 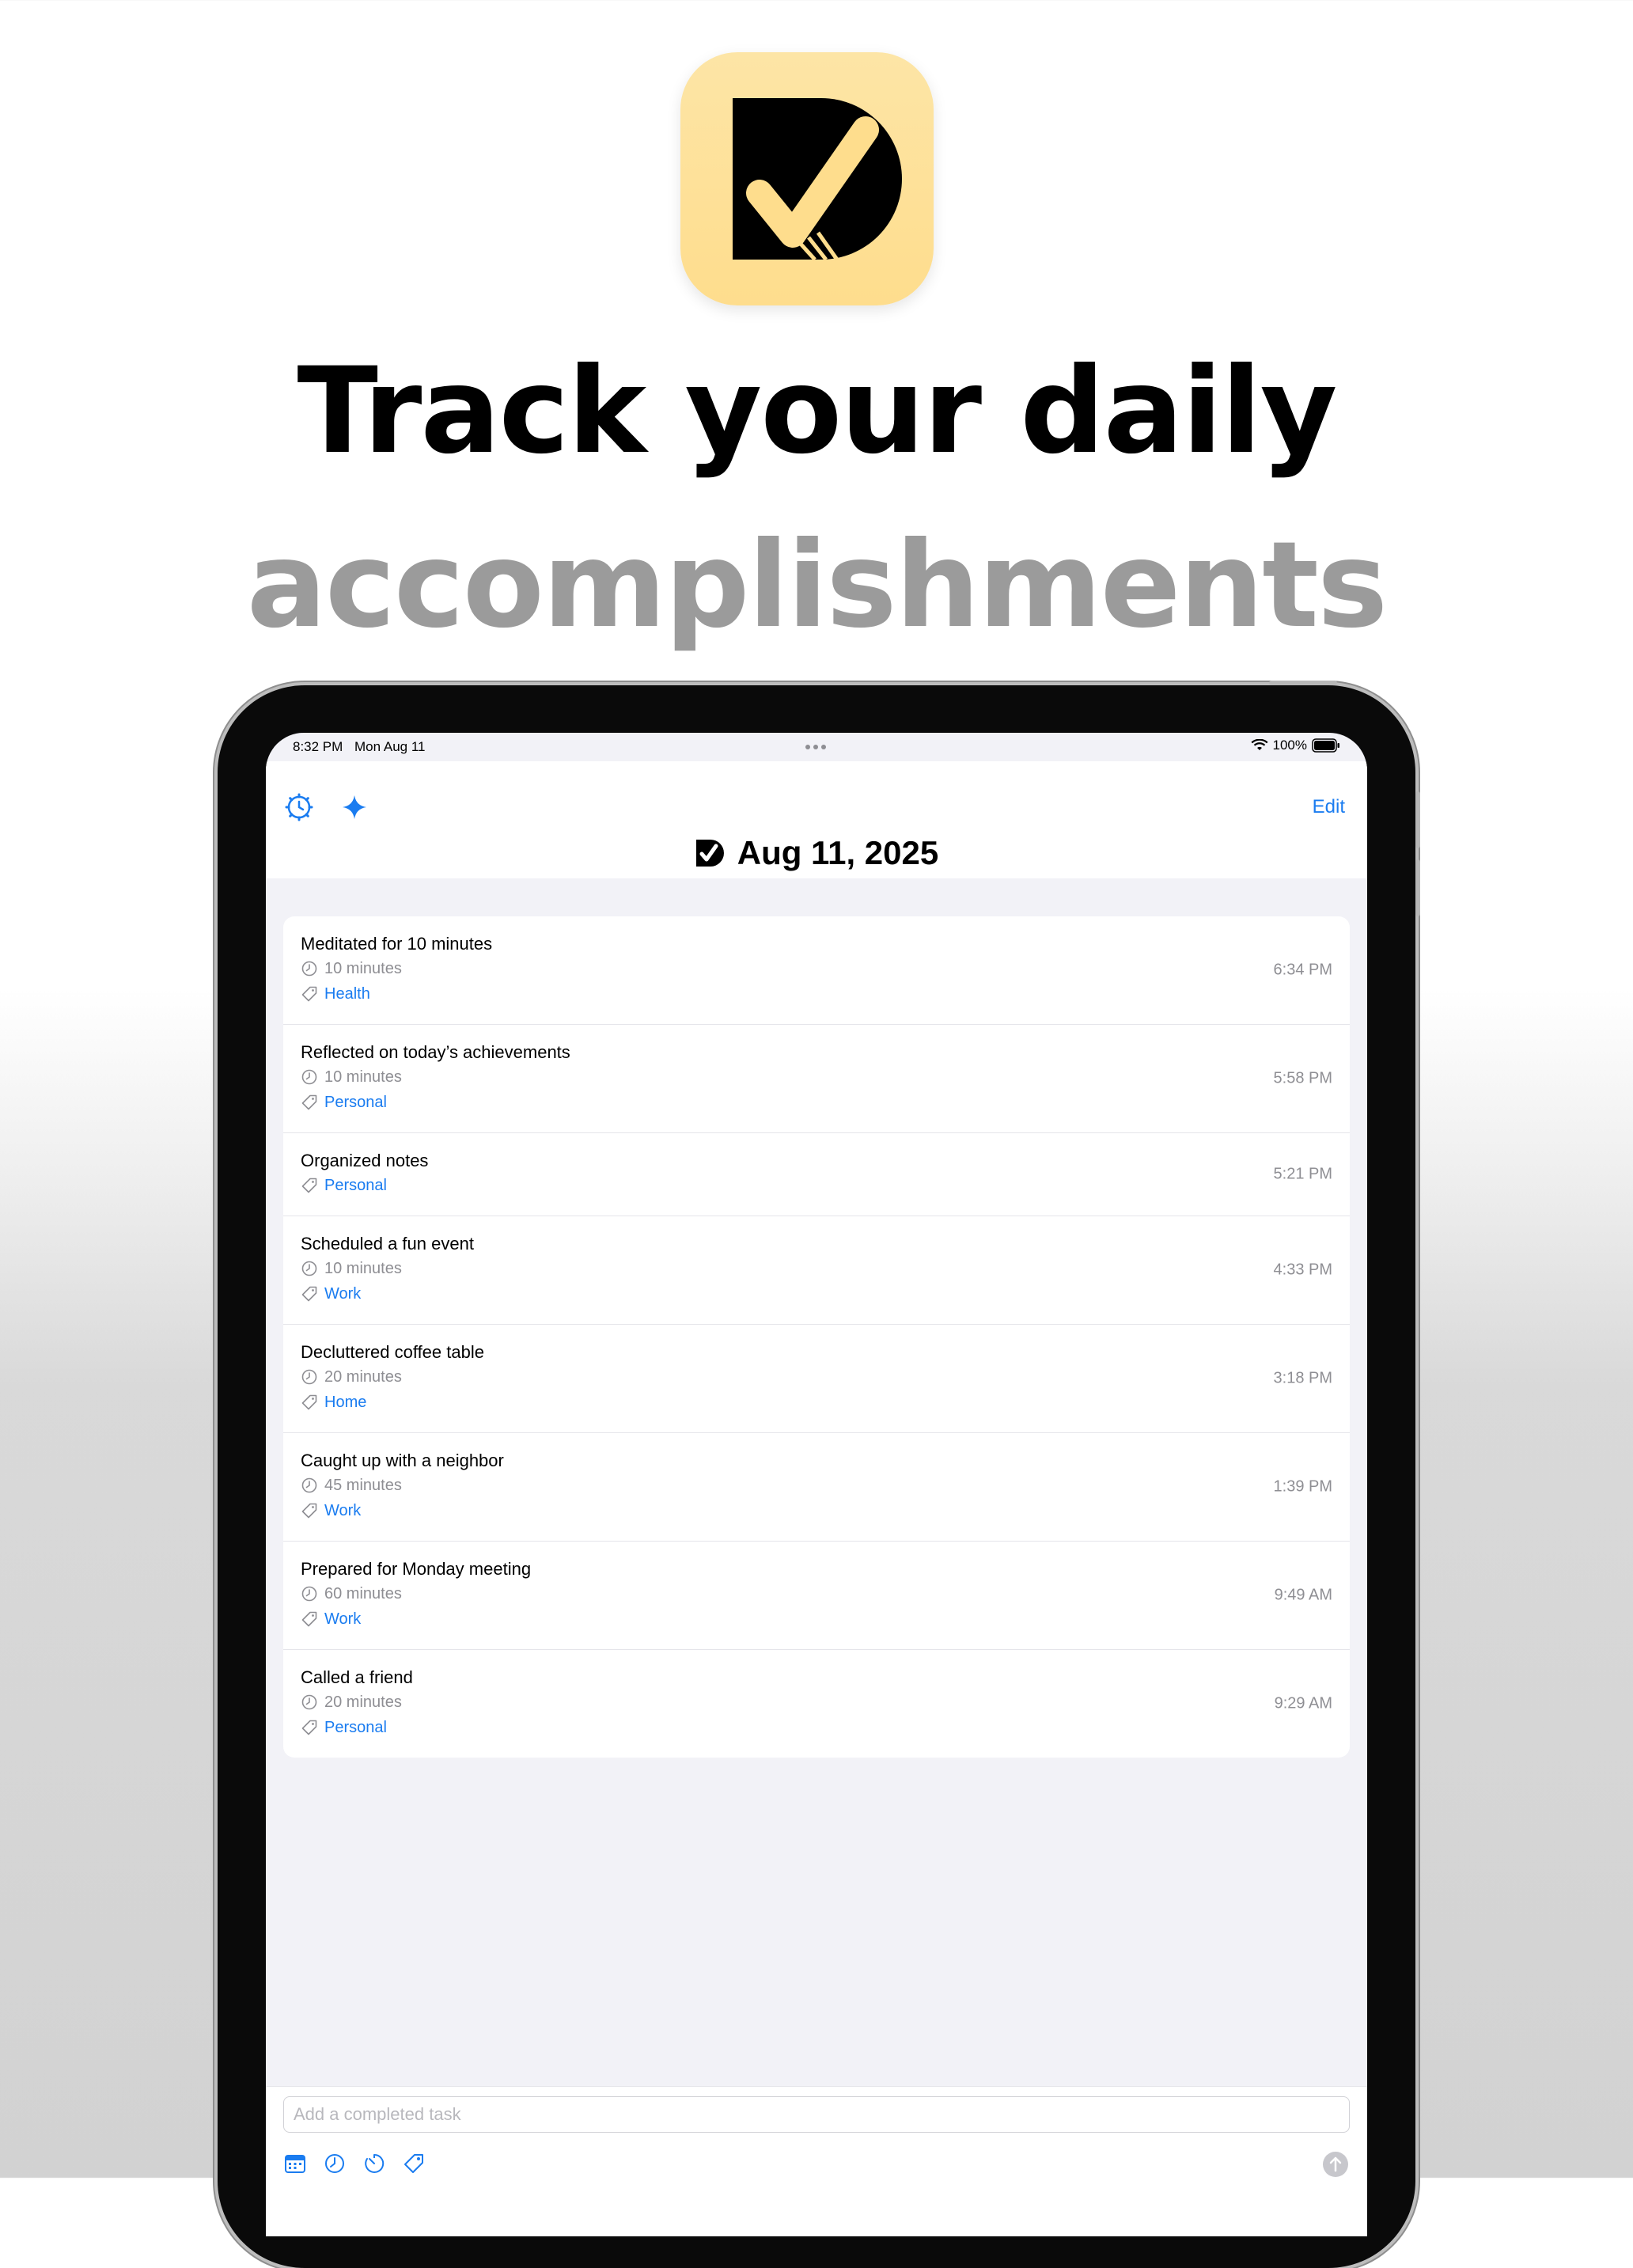 I want to click on task-title: Prepared for Monday meeting, so click(x=416, y=1569).